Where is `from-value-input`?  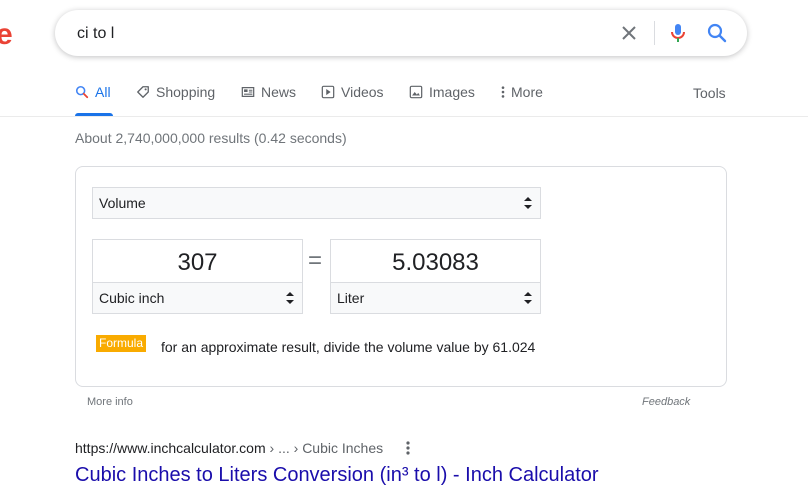
from-value-input is located at coordinates (197, 261).